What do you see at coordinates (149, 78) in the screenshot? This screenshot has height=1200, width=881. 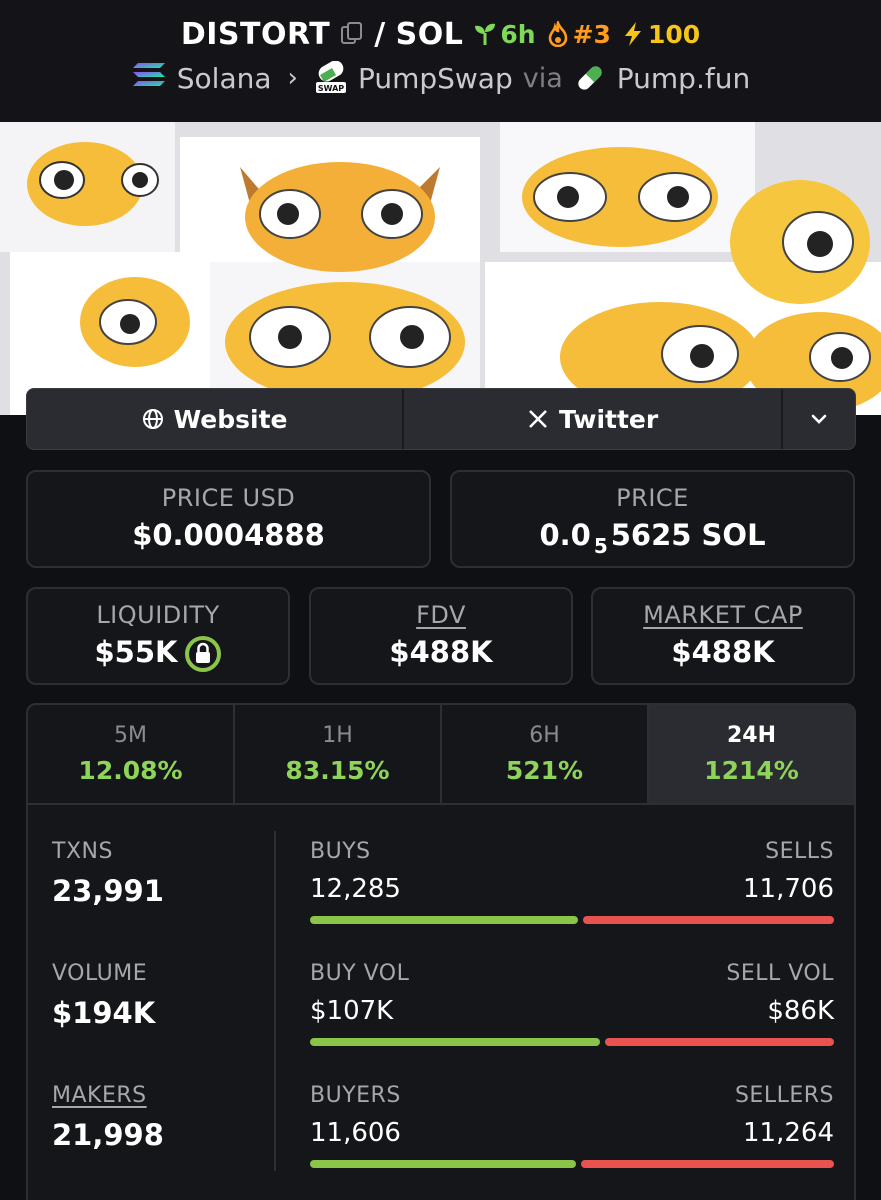 I see `solana-icon` at bounding box center [149, 78].